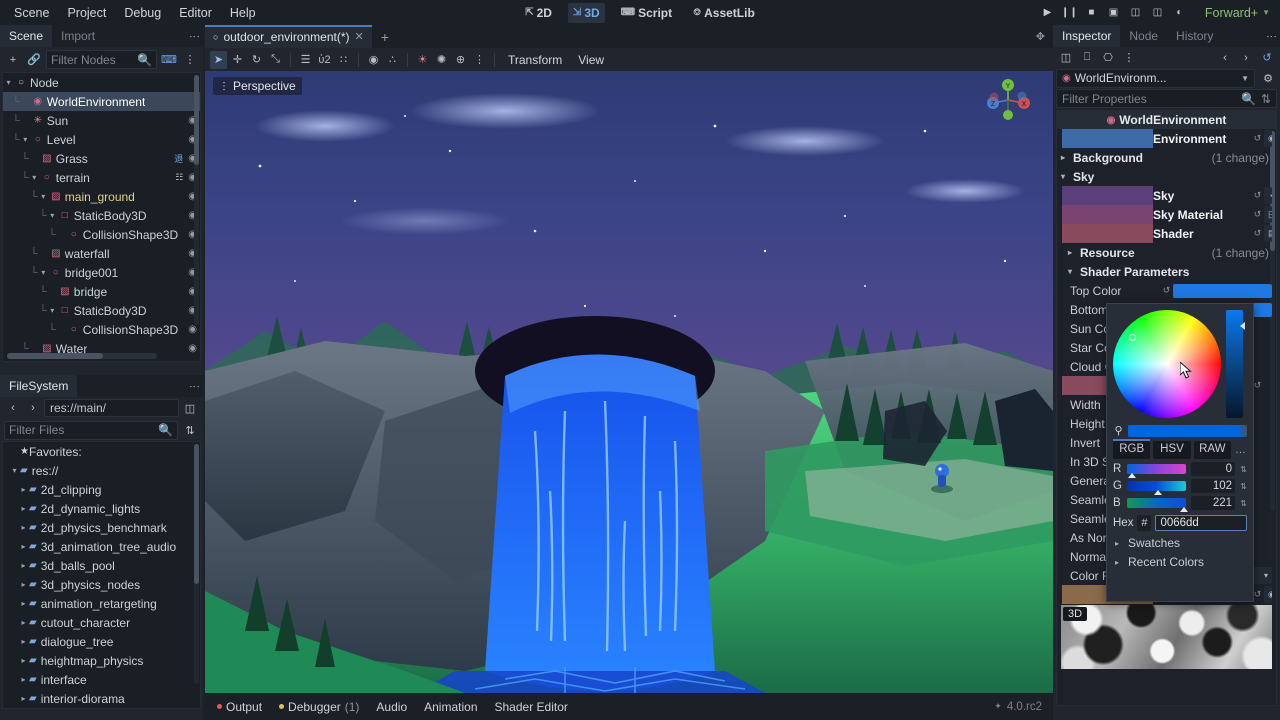 Image resolution: width=1280 pixels, height=720 pixels. Describe the element at coordinates (359, 36) in the screenshot. I see `close-icon: ✕` at that location.